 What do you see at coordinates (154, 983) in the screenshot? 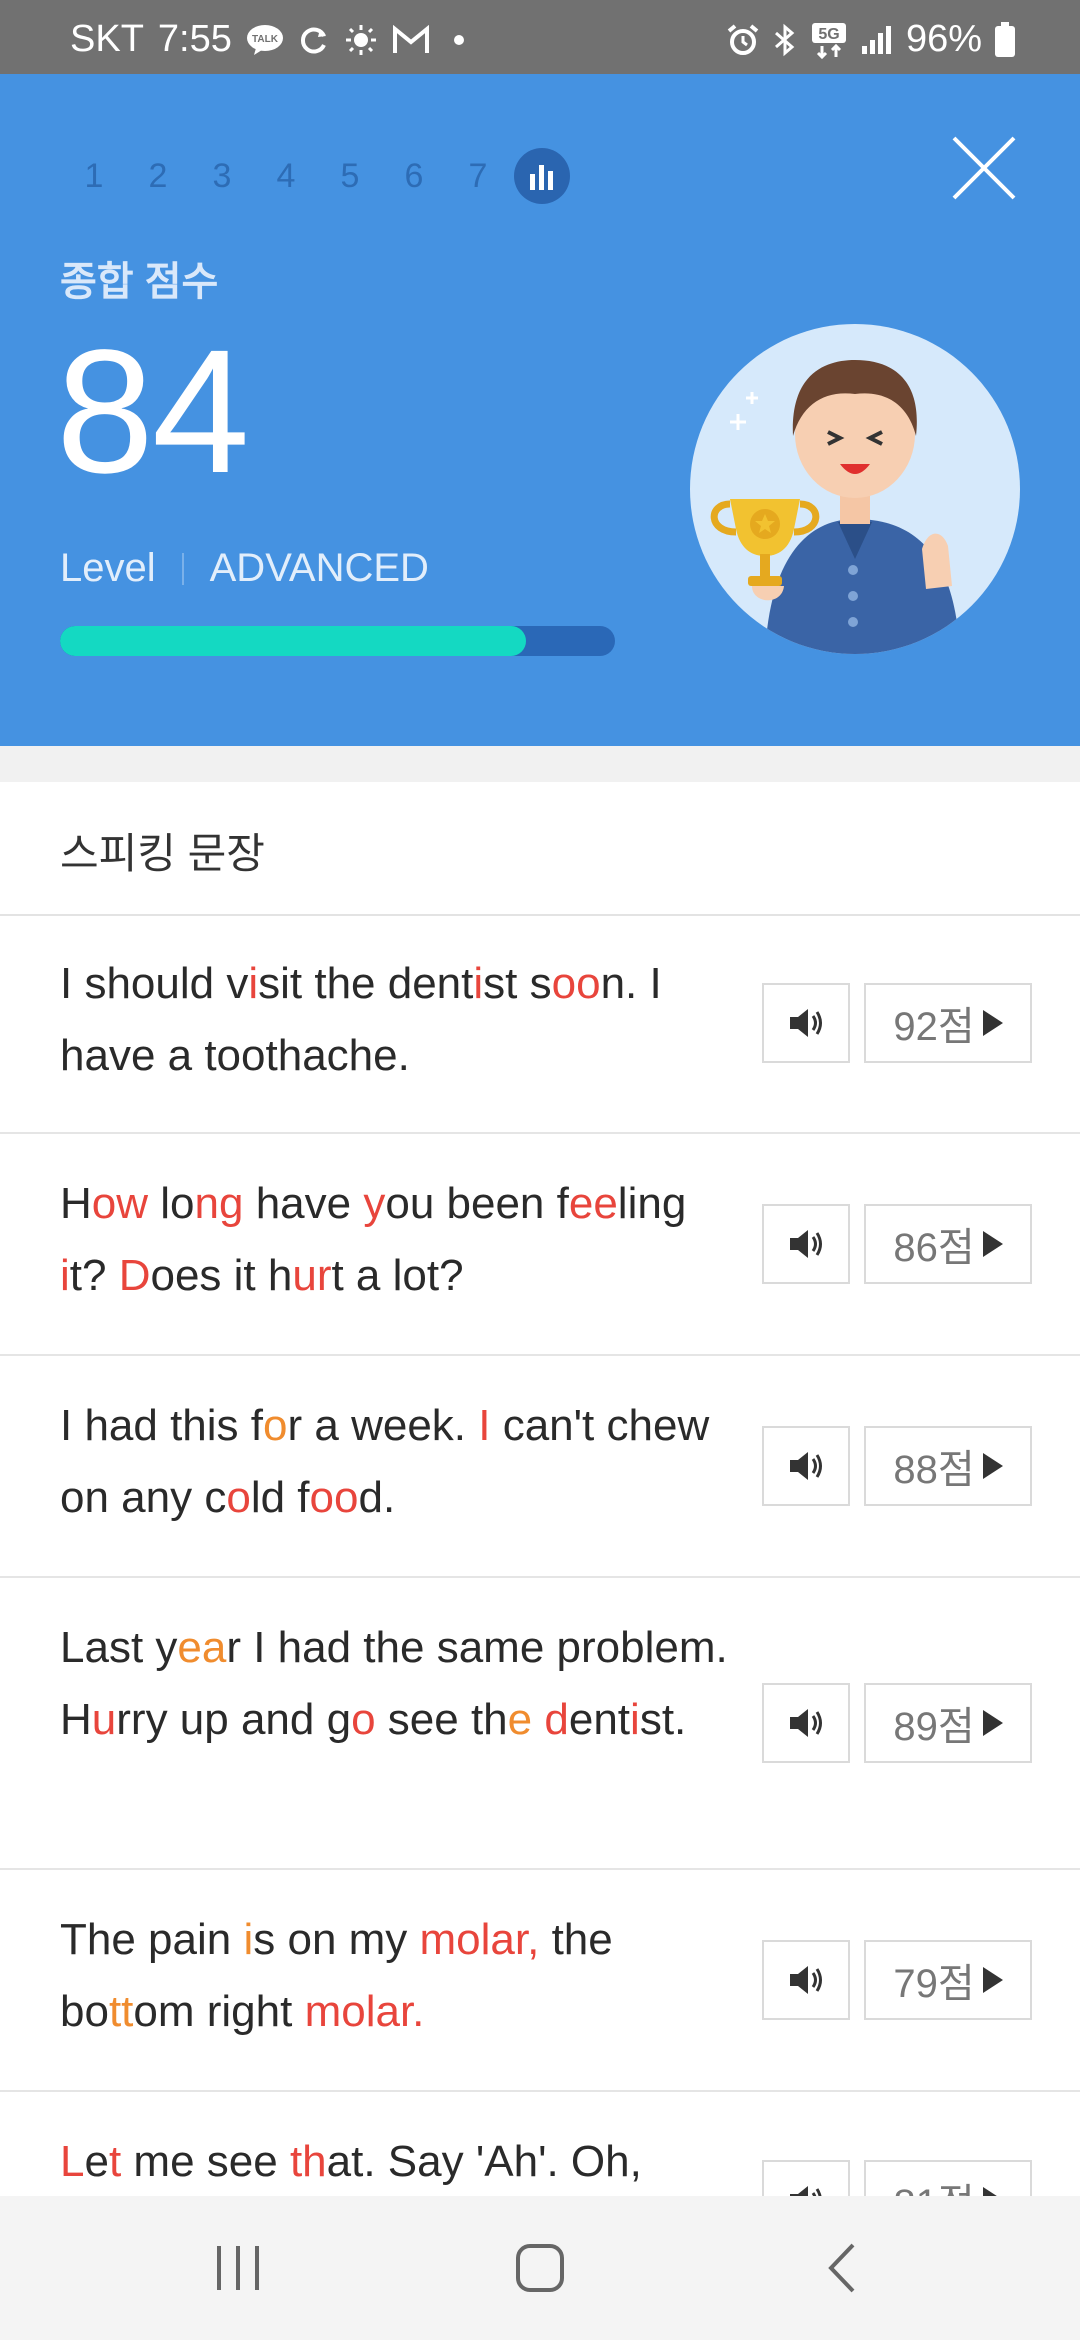
I see `sentence-segment: I should v` at bounding box center [154, 983].